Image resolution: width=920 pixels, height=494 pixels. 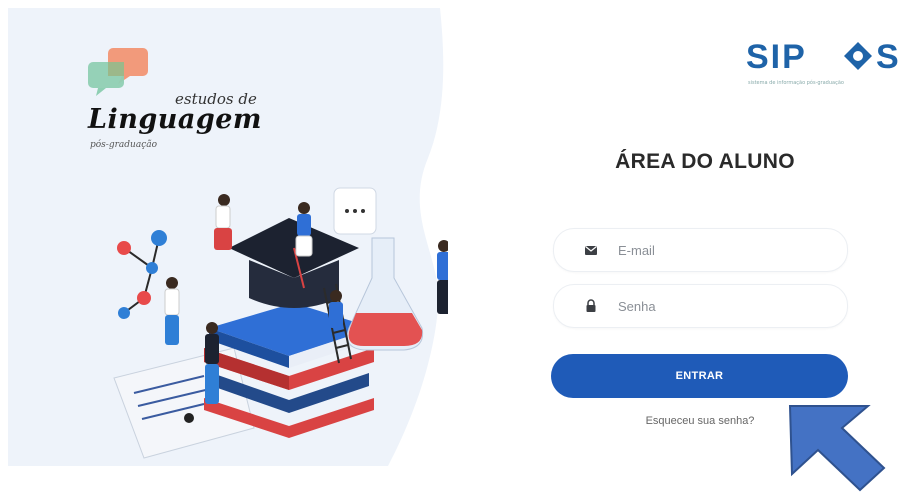 I want to click on lock-icon, so click(x=591, y=305).